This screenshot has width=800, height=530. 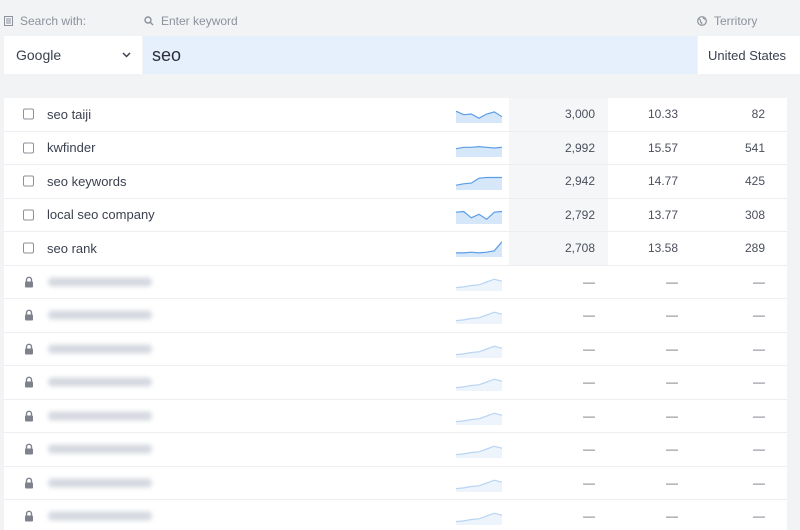 I want to click on keyword-input, so click(x=420, y=55).